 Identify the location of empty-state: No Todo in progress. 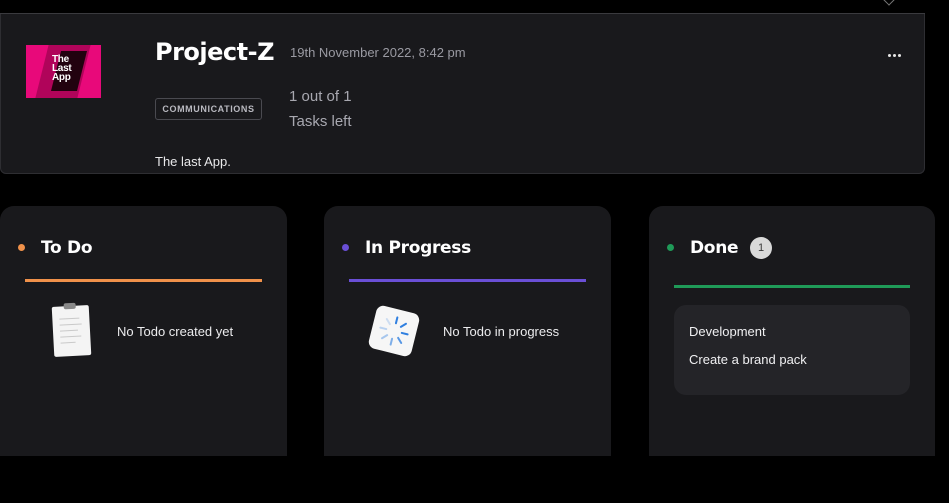
(463, 331).